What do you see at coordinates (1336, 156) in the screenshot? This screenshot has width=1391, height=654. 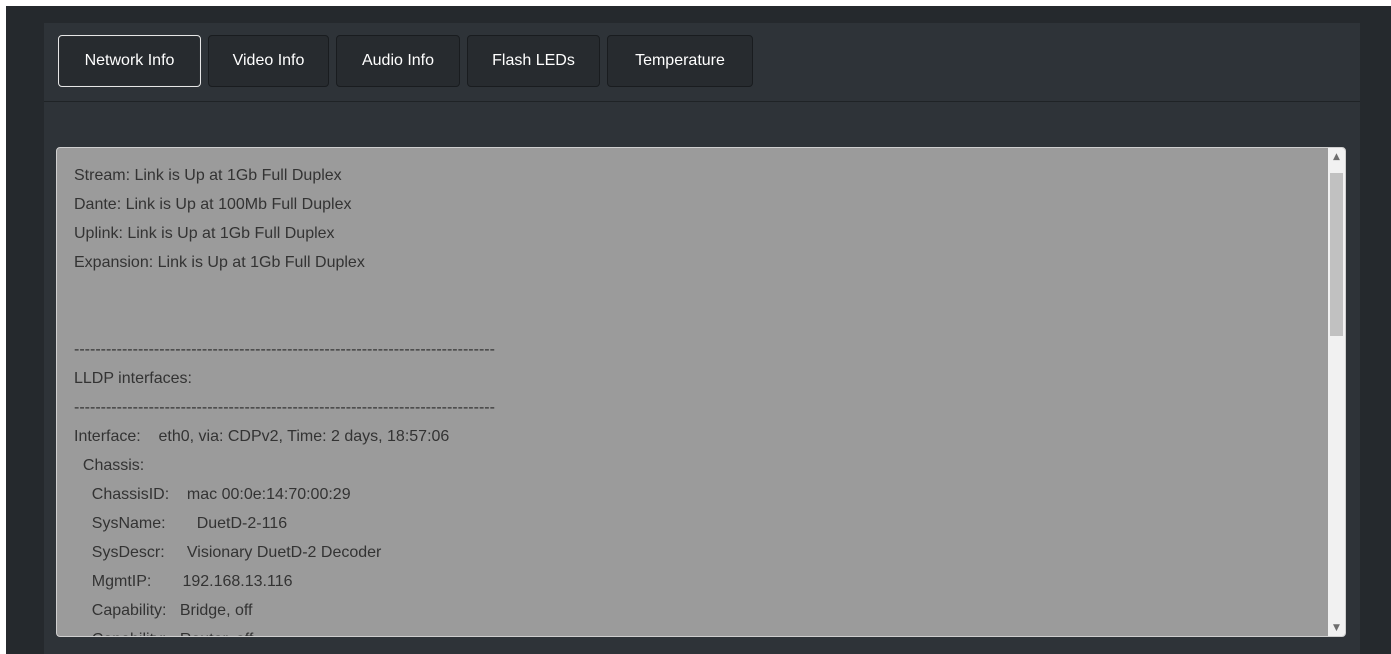 I see `scroll-up-icon: ▲` at bounding box center [1336, 156].